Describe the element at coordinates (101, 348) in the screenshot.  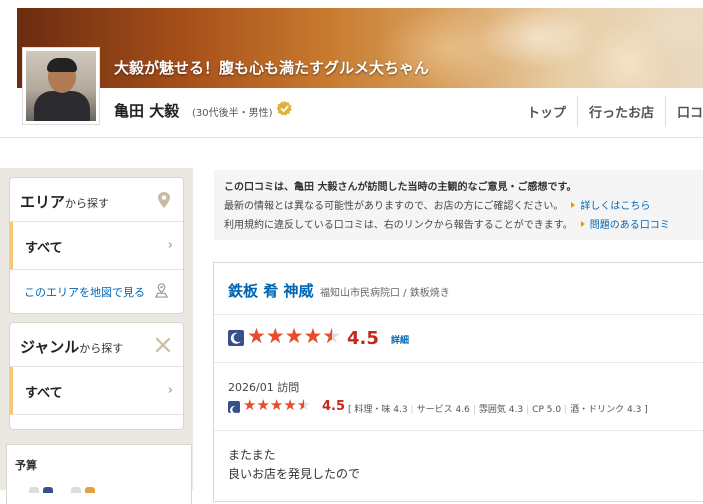
I see `genre-filter-subtitle: から探す` at that location.